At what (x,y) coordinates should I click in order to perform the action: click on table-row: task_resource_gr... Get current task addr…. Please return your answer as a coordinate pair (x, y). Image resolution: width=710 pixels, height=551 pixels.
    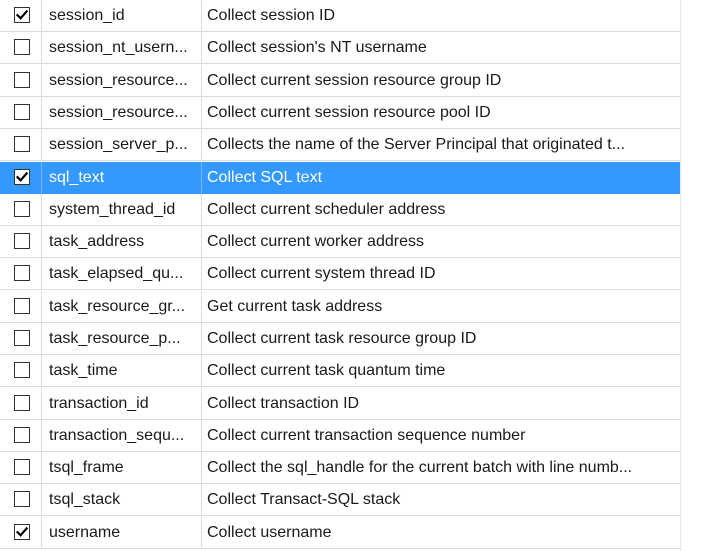
    Looking at the image, I should click on (340, 307).